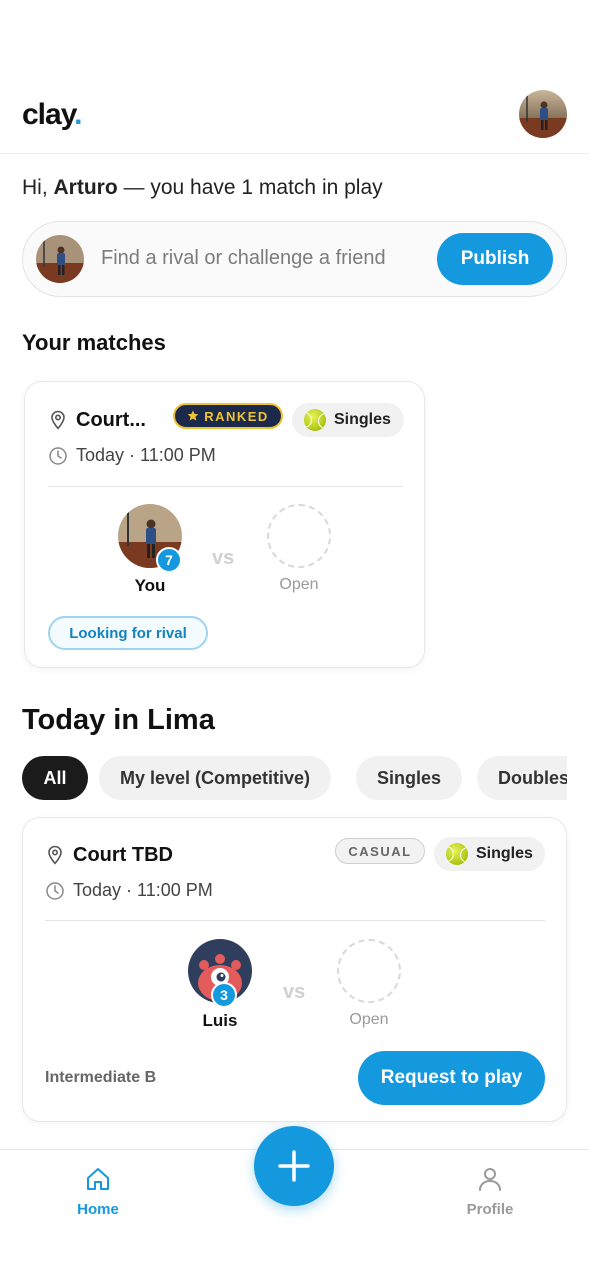  What do you see at coordinates (224, 995) in the screenshot?
I see `level-badge: 3` at bounding box center [224, 995].